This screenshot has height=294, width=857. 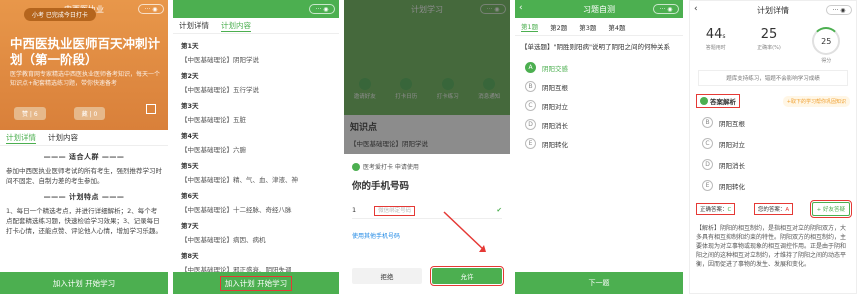 What do you see at coordinates (499, 210) in the screenshot?
I see `check-icon: ✔` at bounding box center [499, 210].